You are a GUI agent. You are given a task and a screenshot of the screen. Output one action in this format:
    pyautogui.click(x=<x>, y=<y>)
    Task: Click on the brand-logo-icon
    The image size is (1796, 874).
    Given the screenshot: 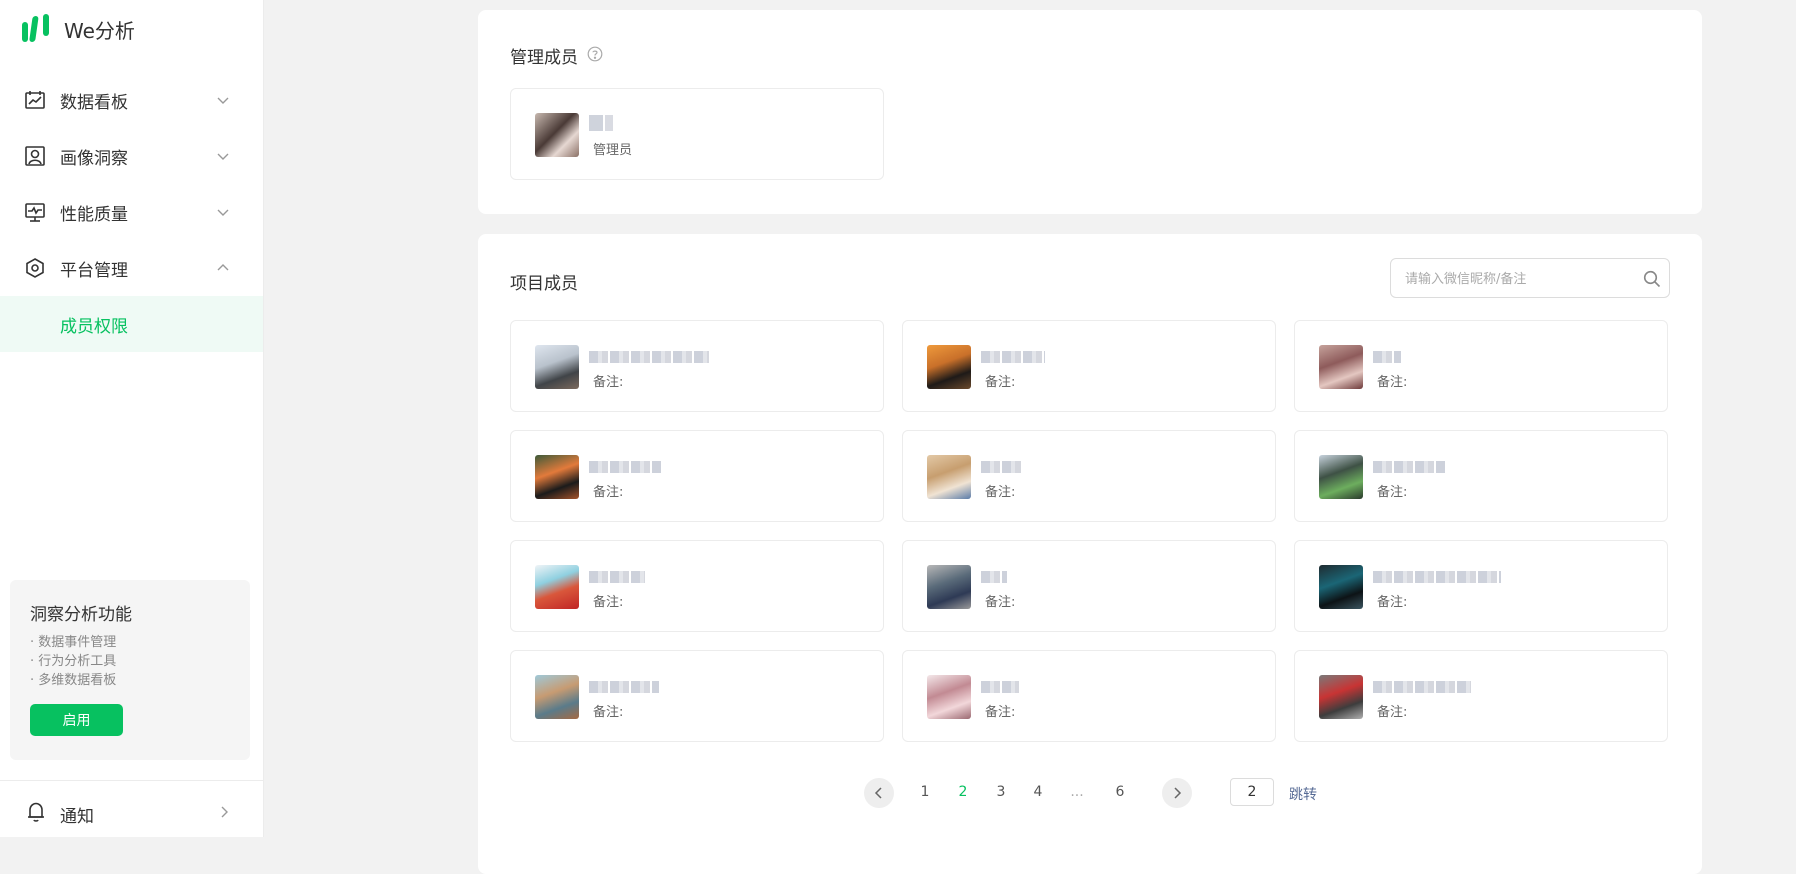 What is the action you would take?
    pyautogui.click(x=35, y=28)
    